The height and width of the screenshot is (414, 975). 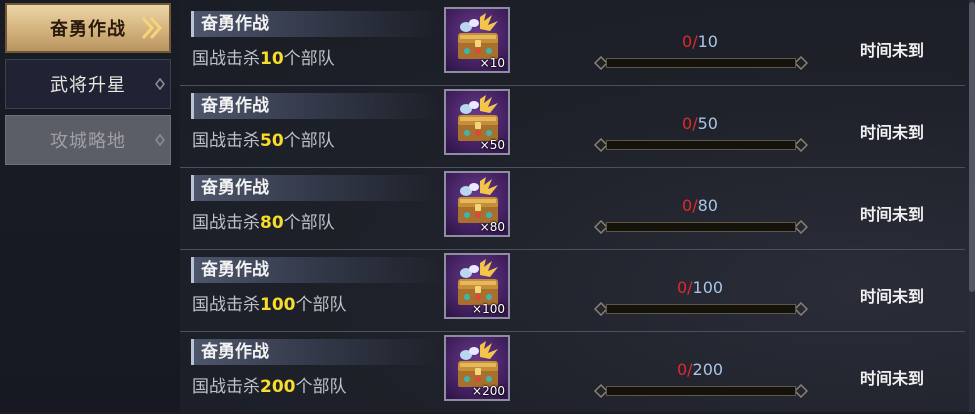 What do you see at coordinates (700, 369) in the screenshot?
I see `progress-text: 0/200` at bounding box center [700, 369].